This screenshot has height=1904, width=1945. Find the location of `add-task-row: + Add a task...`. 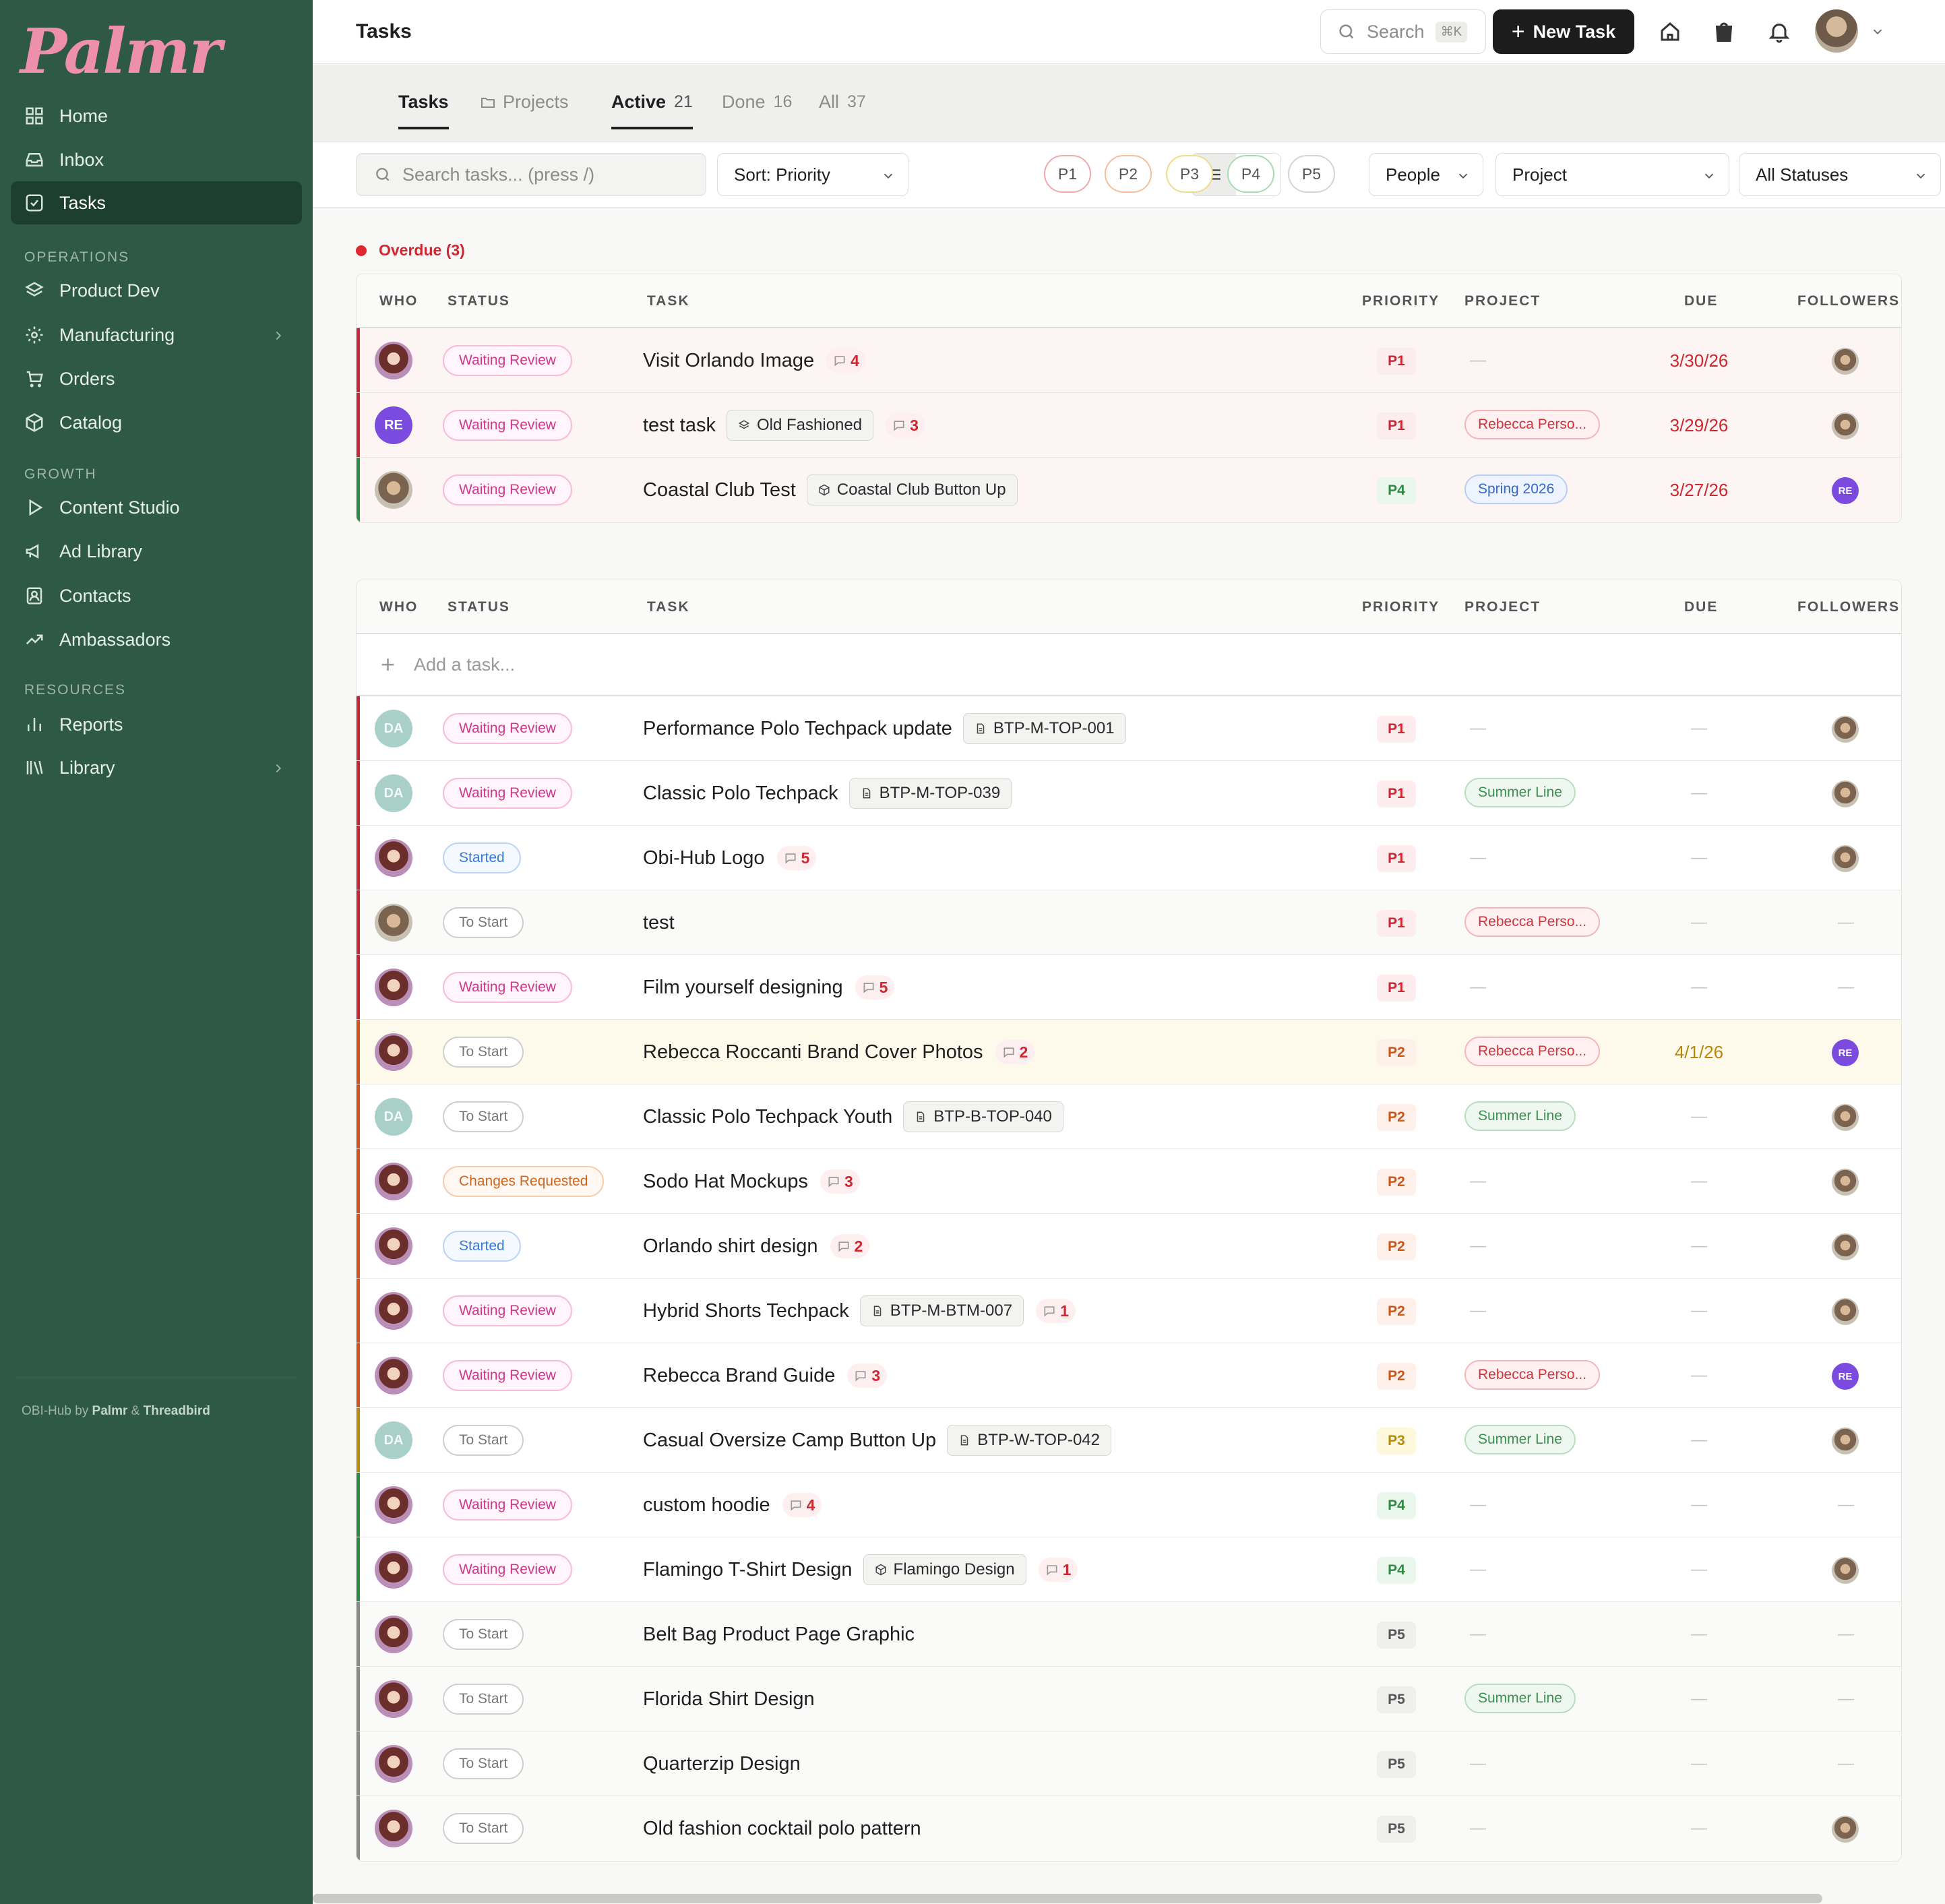

add-task-row: + Add a task... is located at coordinates (1129, 665).